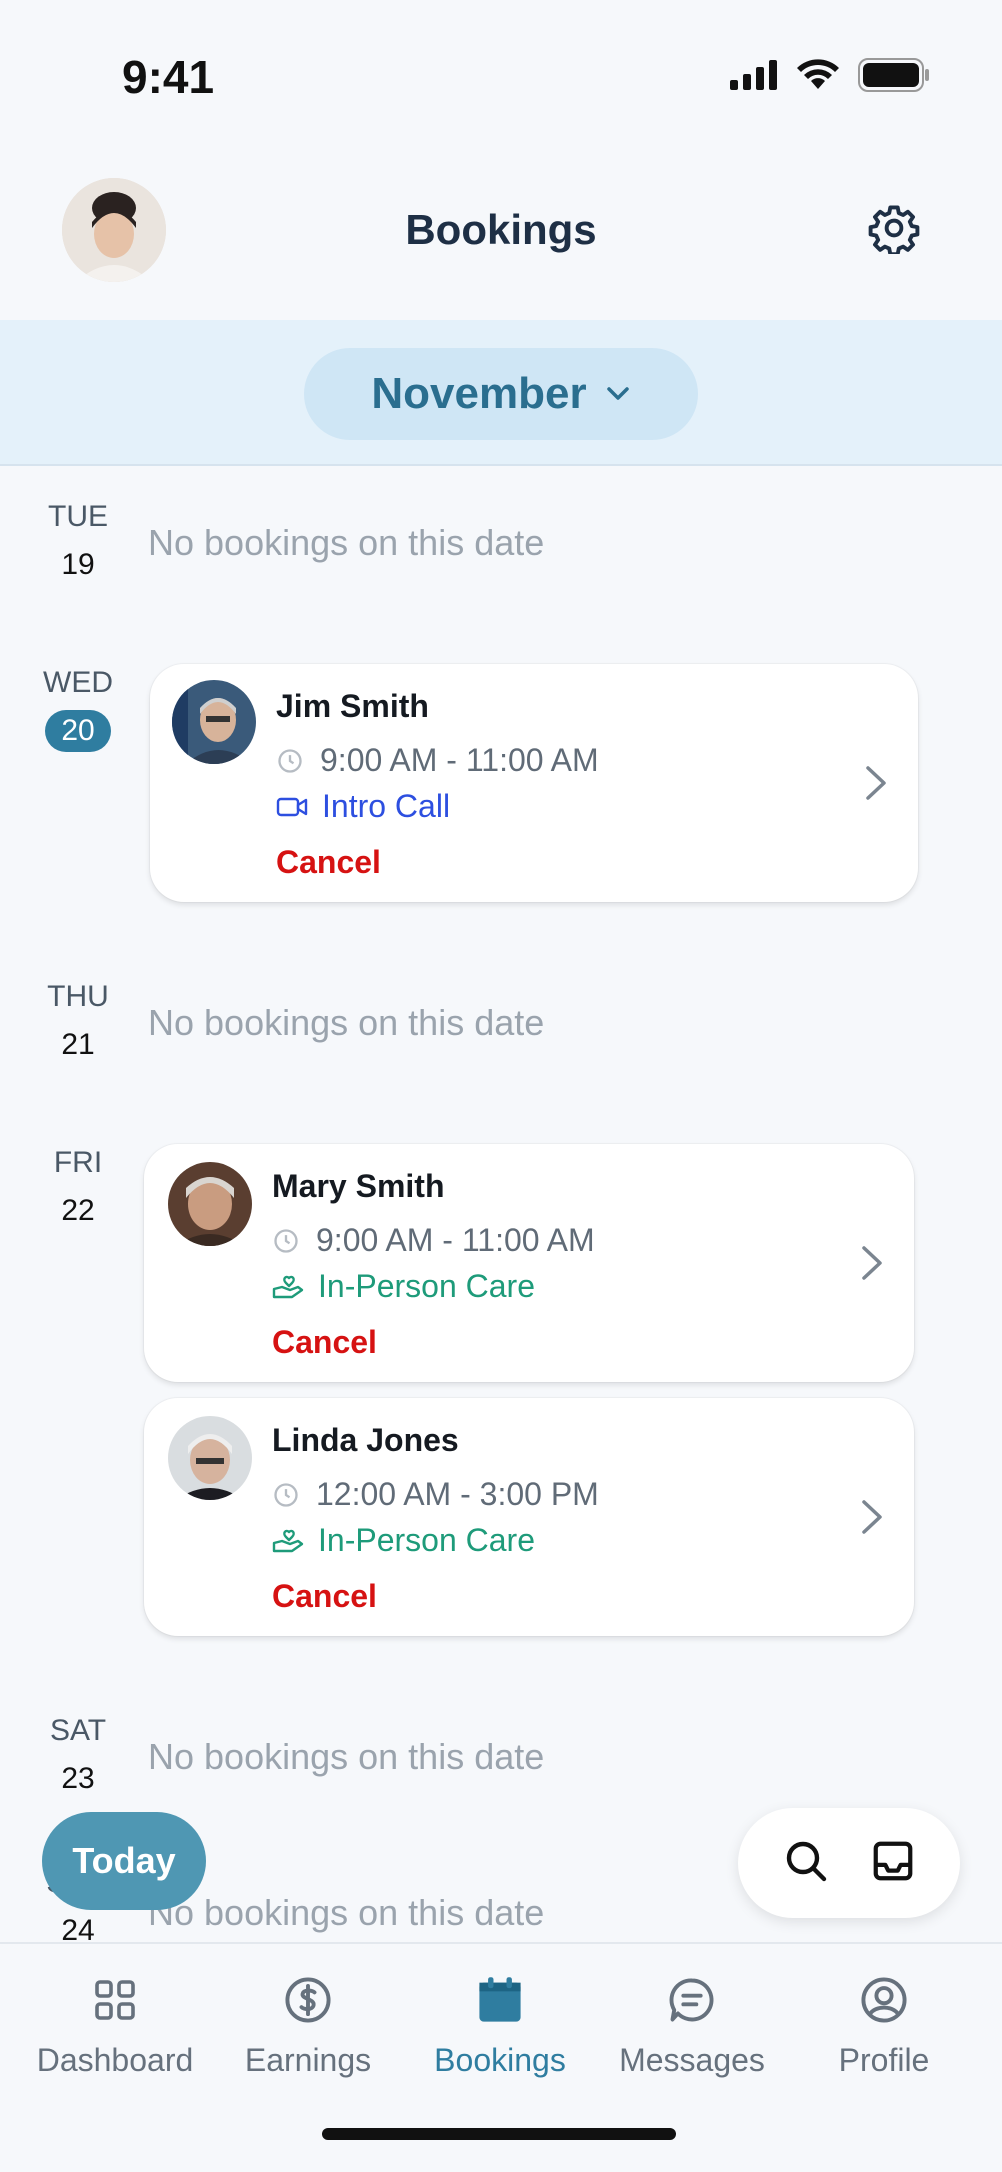  Describe the element at coordinates (78, 1730) in the screenshot. I see `day-abbr: SAT` at that location.